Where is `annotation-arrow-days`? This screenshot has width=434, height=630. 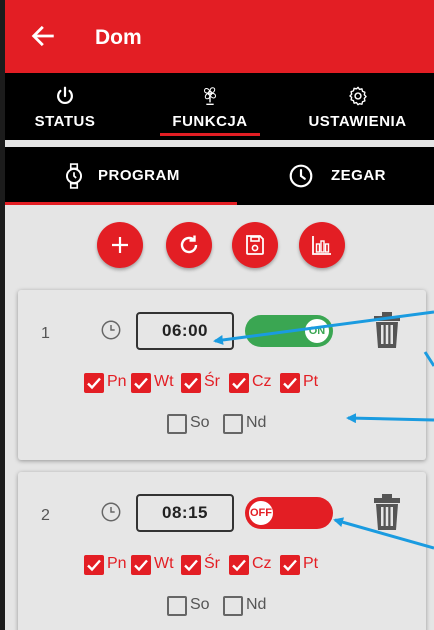
annotation-arrow-days is located at coordinates (390, 418).